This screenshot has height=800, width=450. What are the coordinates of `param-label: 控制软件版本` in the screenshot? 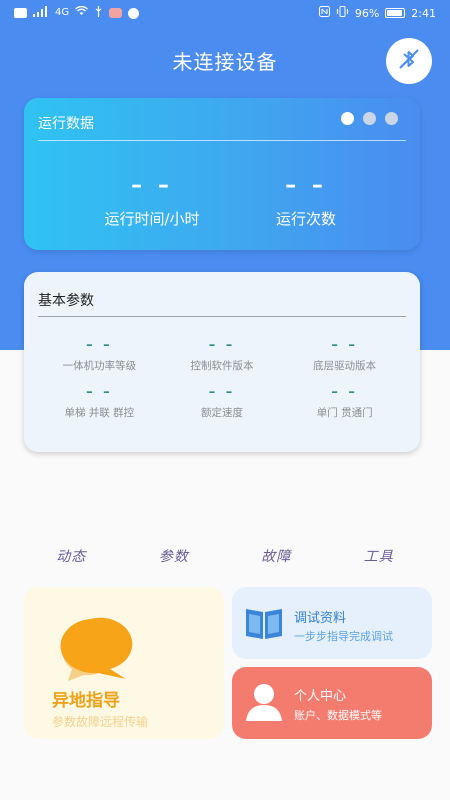 It's located at (222, 366).